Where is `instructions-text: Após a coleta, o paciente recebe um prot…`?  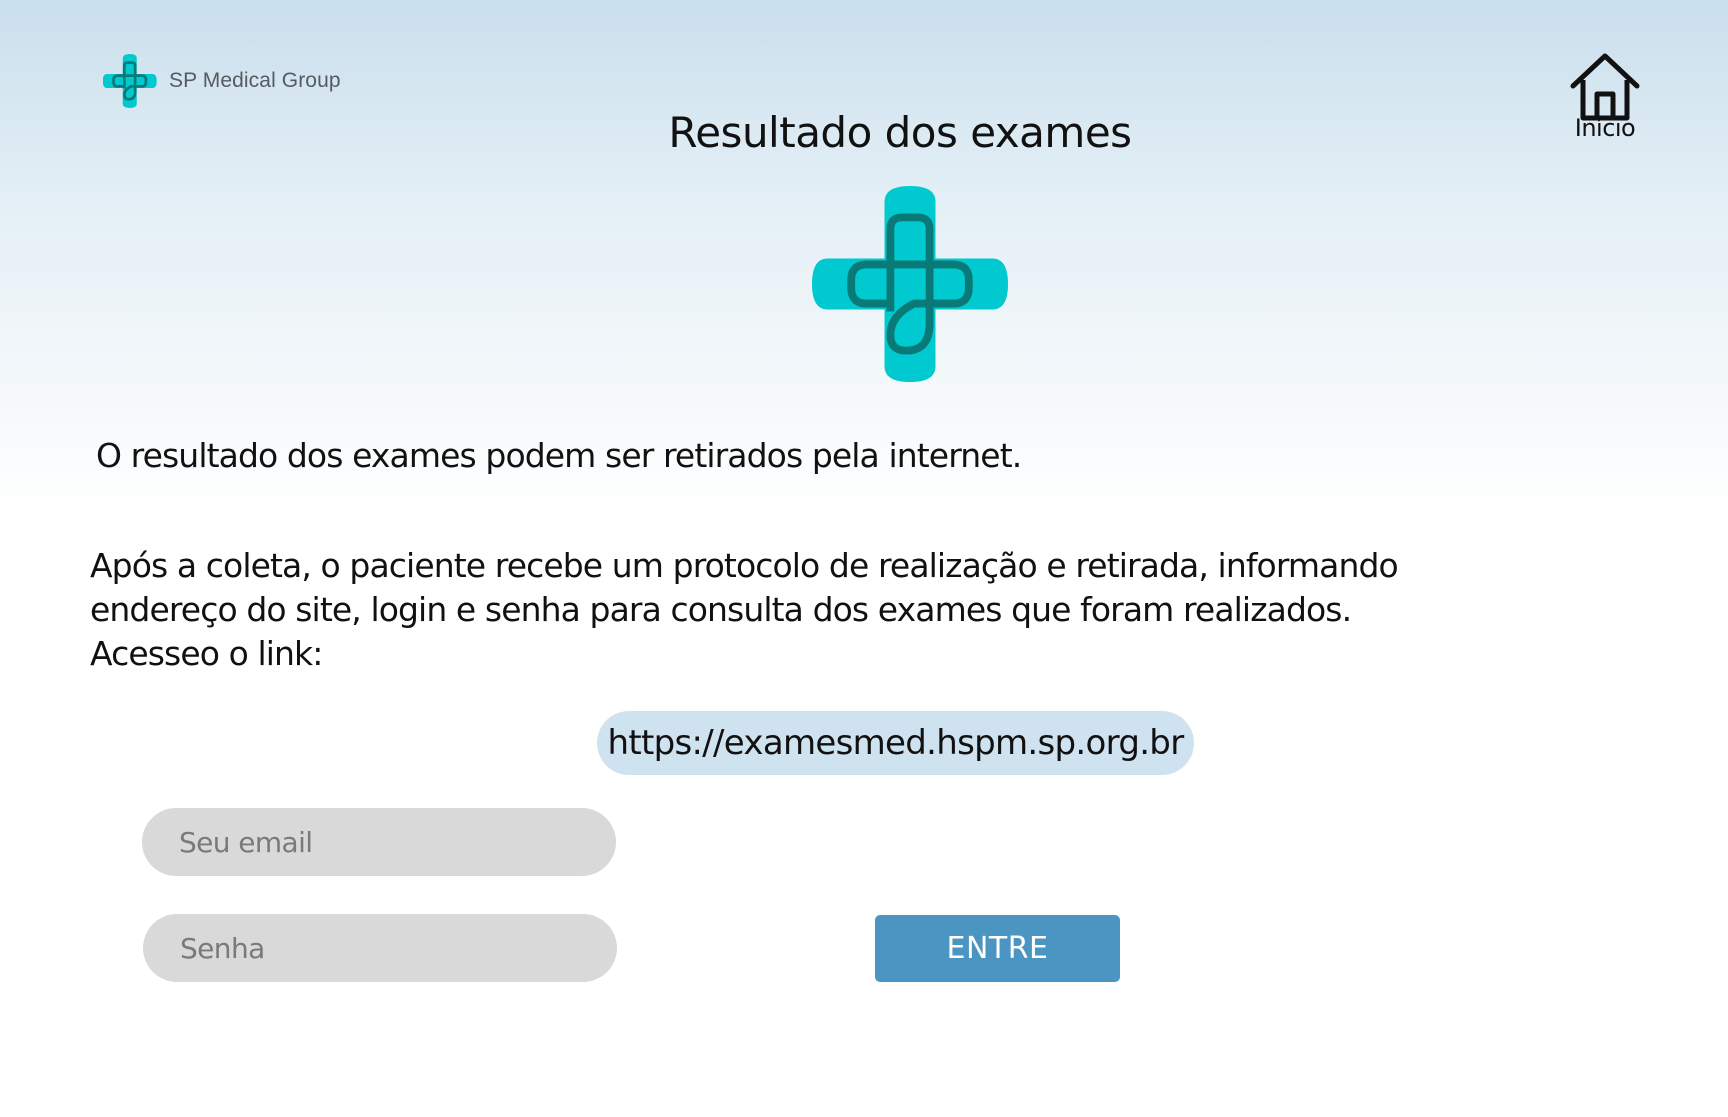 instructions-text: Após a coleta, o paciente recebe um prot… is located at coordinates (790, 610).